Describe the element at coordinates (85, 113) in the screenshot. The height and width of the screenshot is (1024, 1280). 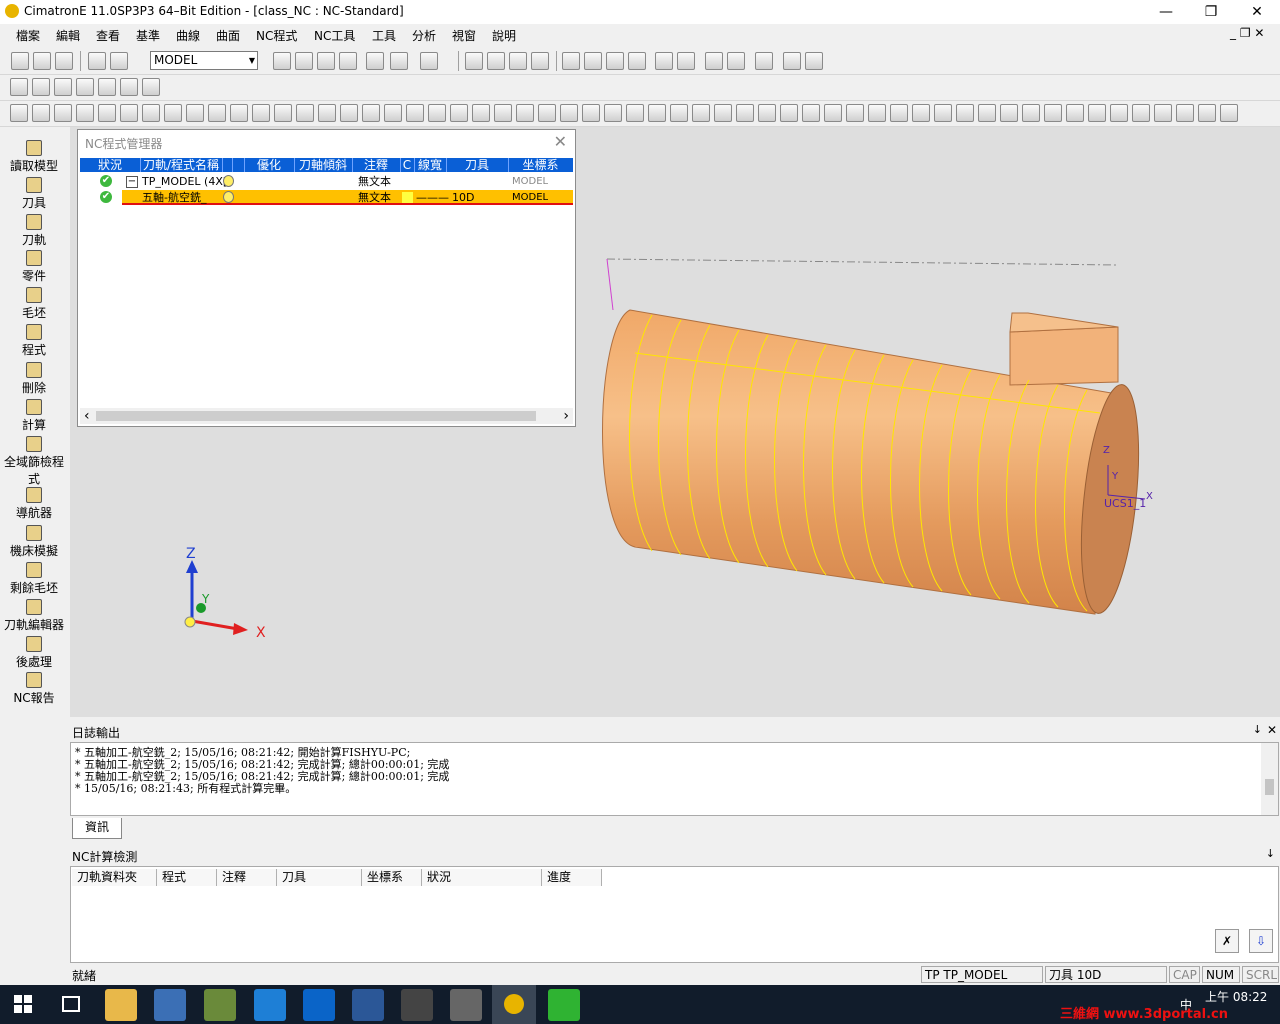
I see `nc-tool-4-icon` at that location.